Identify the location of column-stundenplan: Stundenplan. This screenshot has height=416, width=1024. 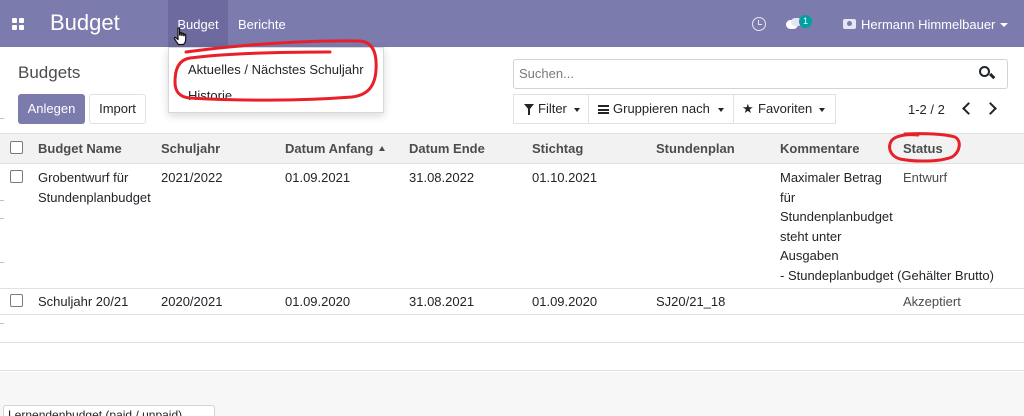
(695, 148).